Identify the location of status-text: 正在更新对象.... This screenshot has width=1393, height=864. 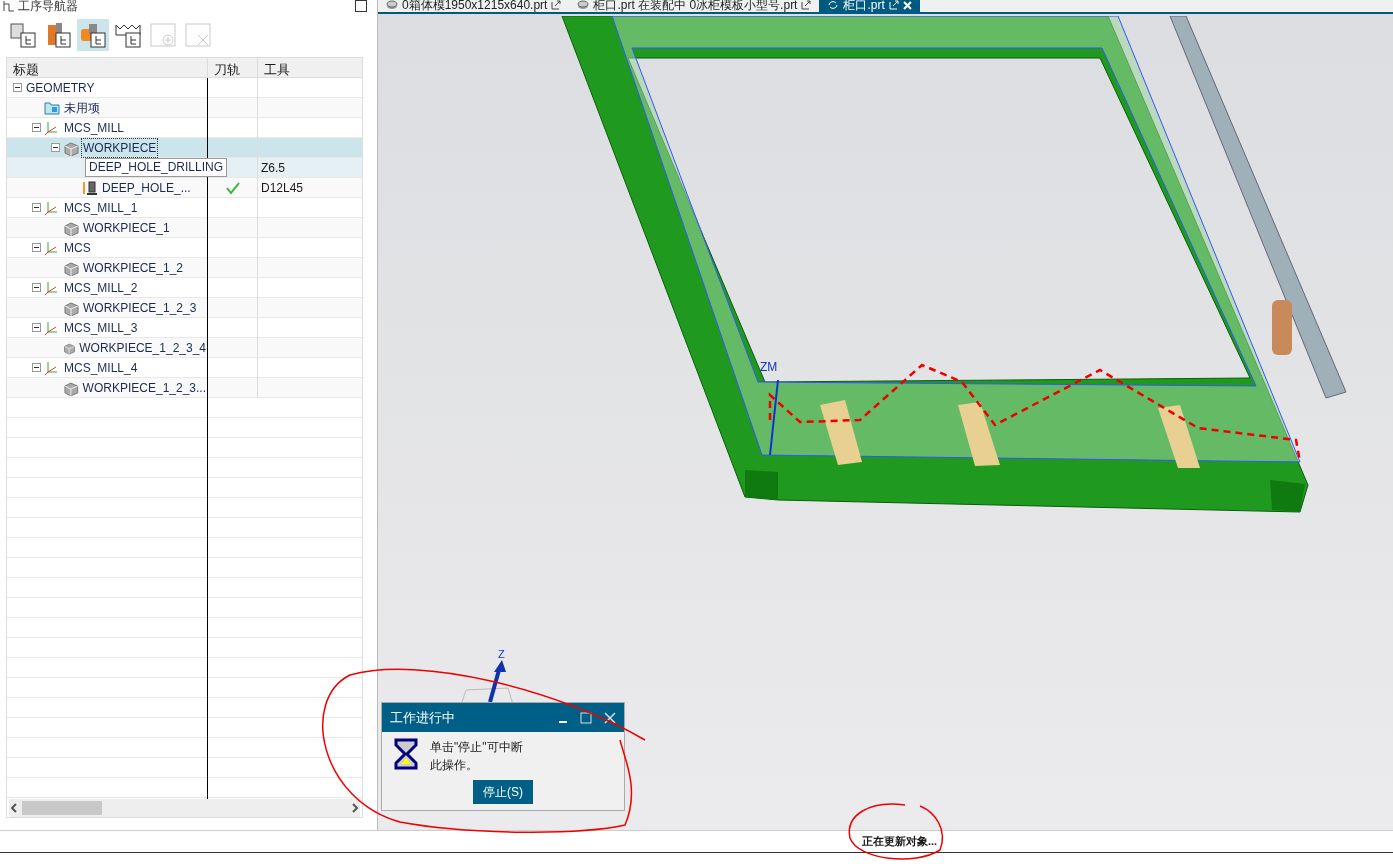
(900, 842).